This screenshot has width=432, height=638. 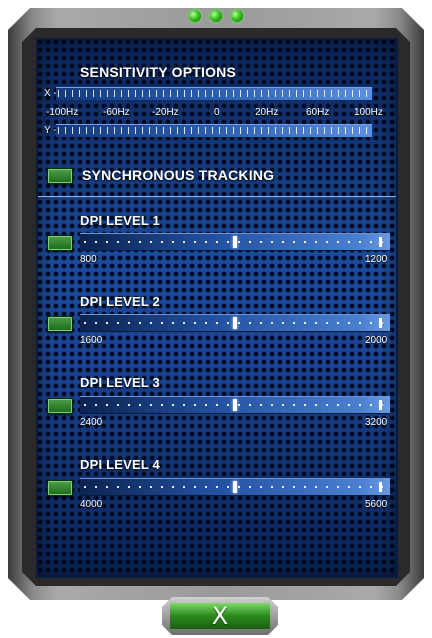 What do you see at coordinates (120, 220) in the screenshot?
I see `dpi-level-1-label: DPI LEVEL 1` at bounding box center [120, 220].